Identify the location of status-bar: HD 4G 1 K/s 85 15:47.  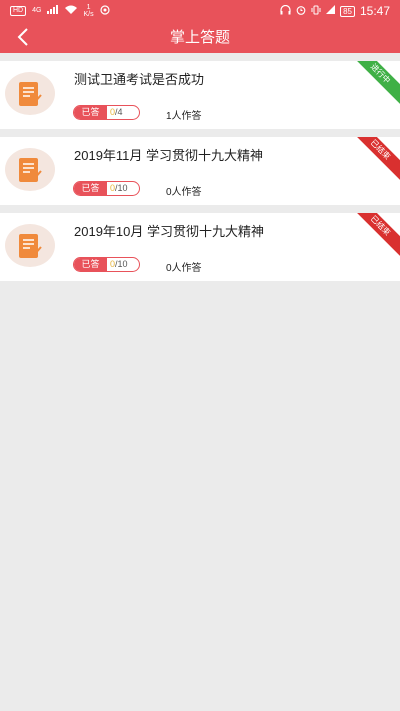
(200, 11).